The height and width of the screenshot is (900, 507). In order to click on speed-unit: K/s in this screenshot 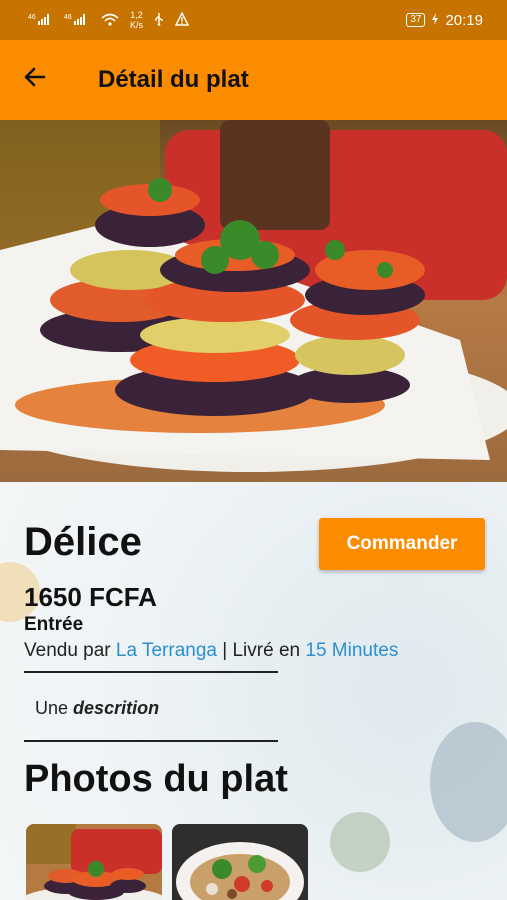, I will do `click(137, 25)`.